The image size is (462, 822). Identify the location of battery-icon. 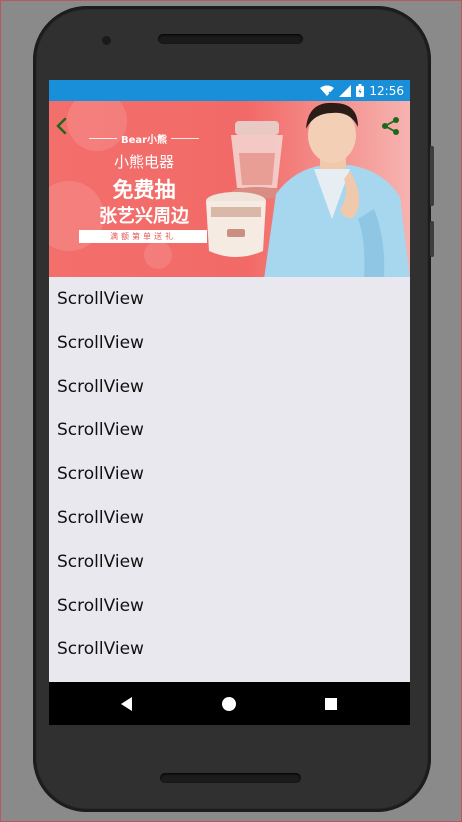
(360, 90).